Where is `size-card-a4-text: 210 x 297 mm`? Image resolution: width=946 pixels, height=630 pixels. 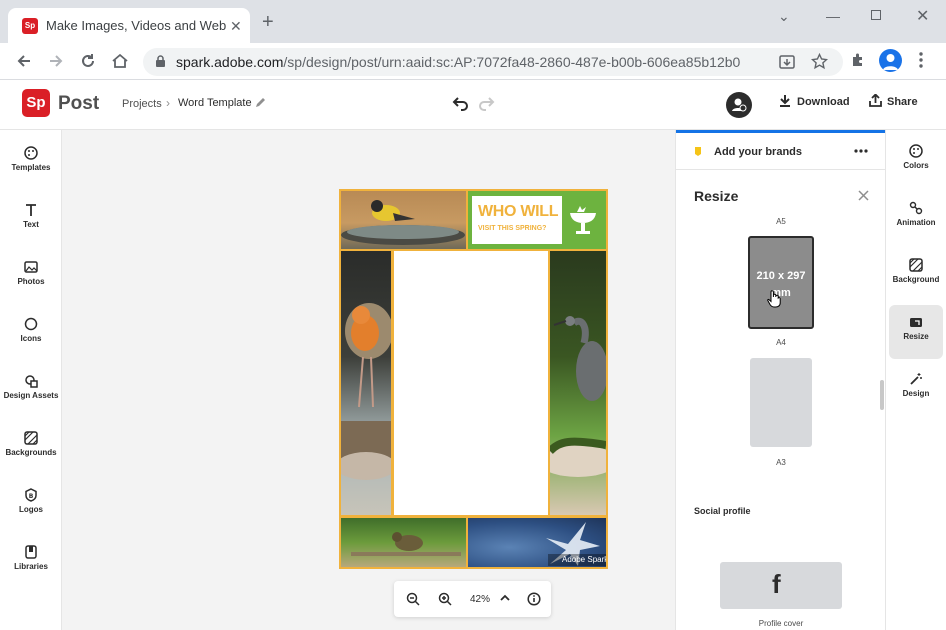
size-card-a4-text: 210 x 297 mm is located at coordinates (781, 284).